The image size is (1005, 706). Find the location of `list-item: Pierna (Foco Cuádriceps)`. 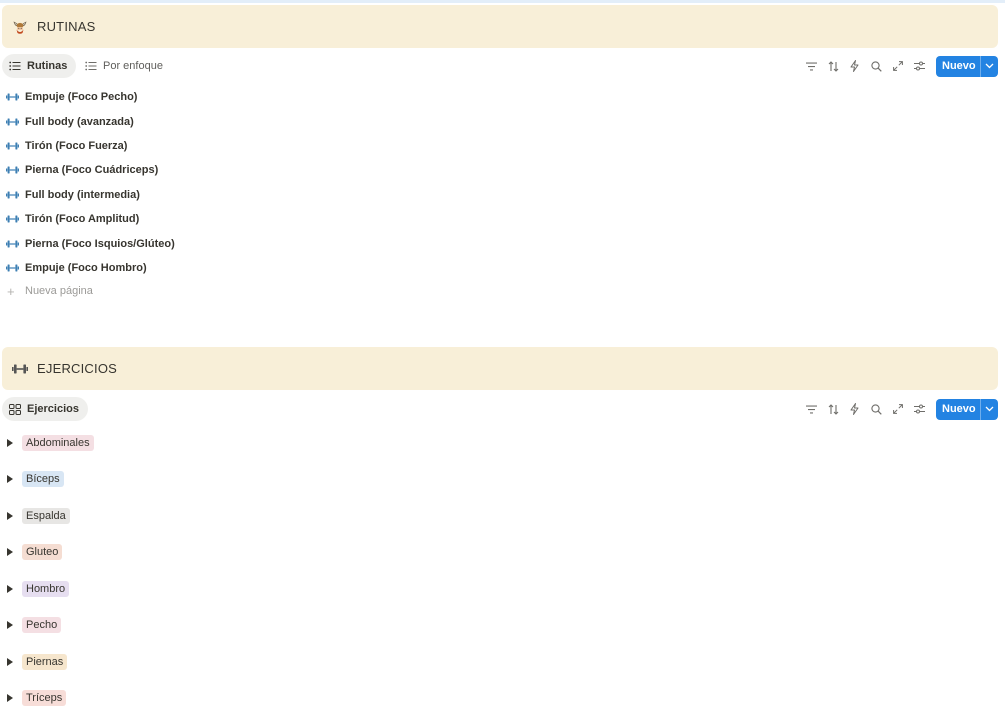

list-item: Pierna (Foco Cuádriceps) is located at coordinates (300, 170).